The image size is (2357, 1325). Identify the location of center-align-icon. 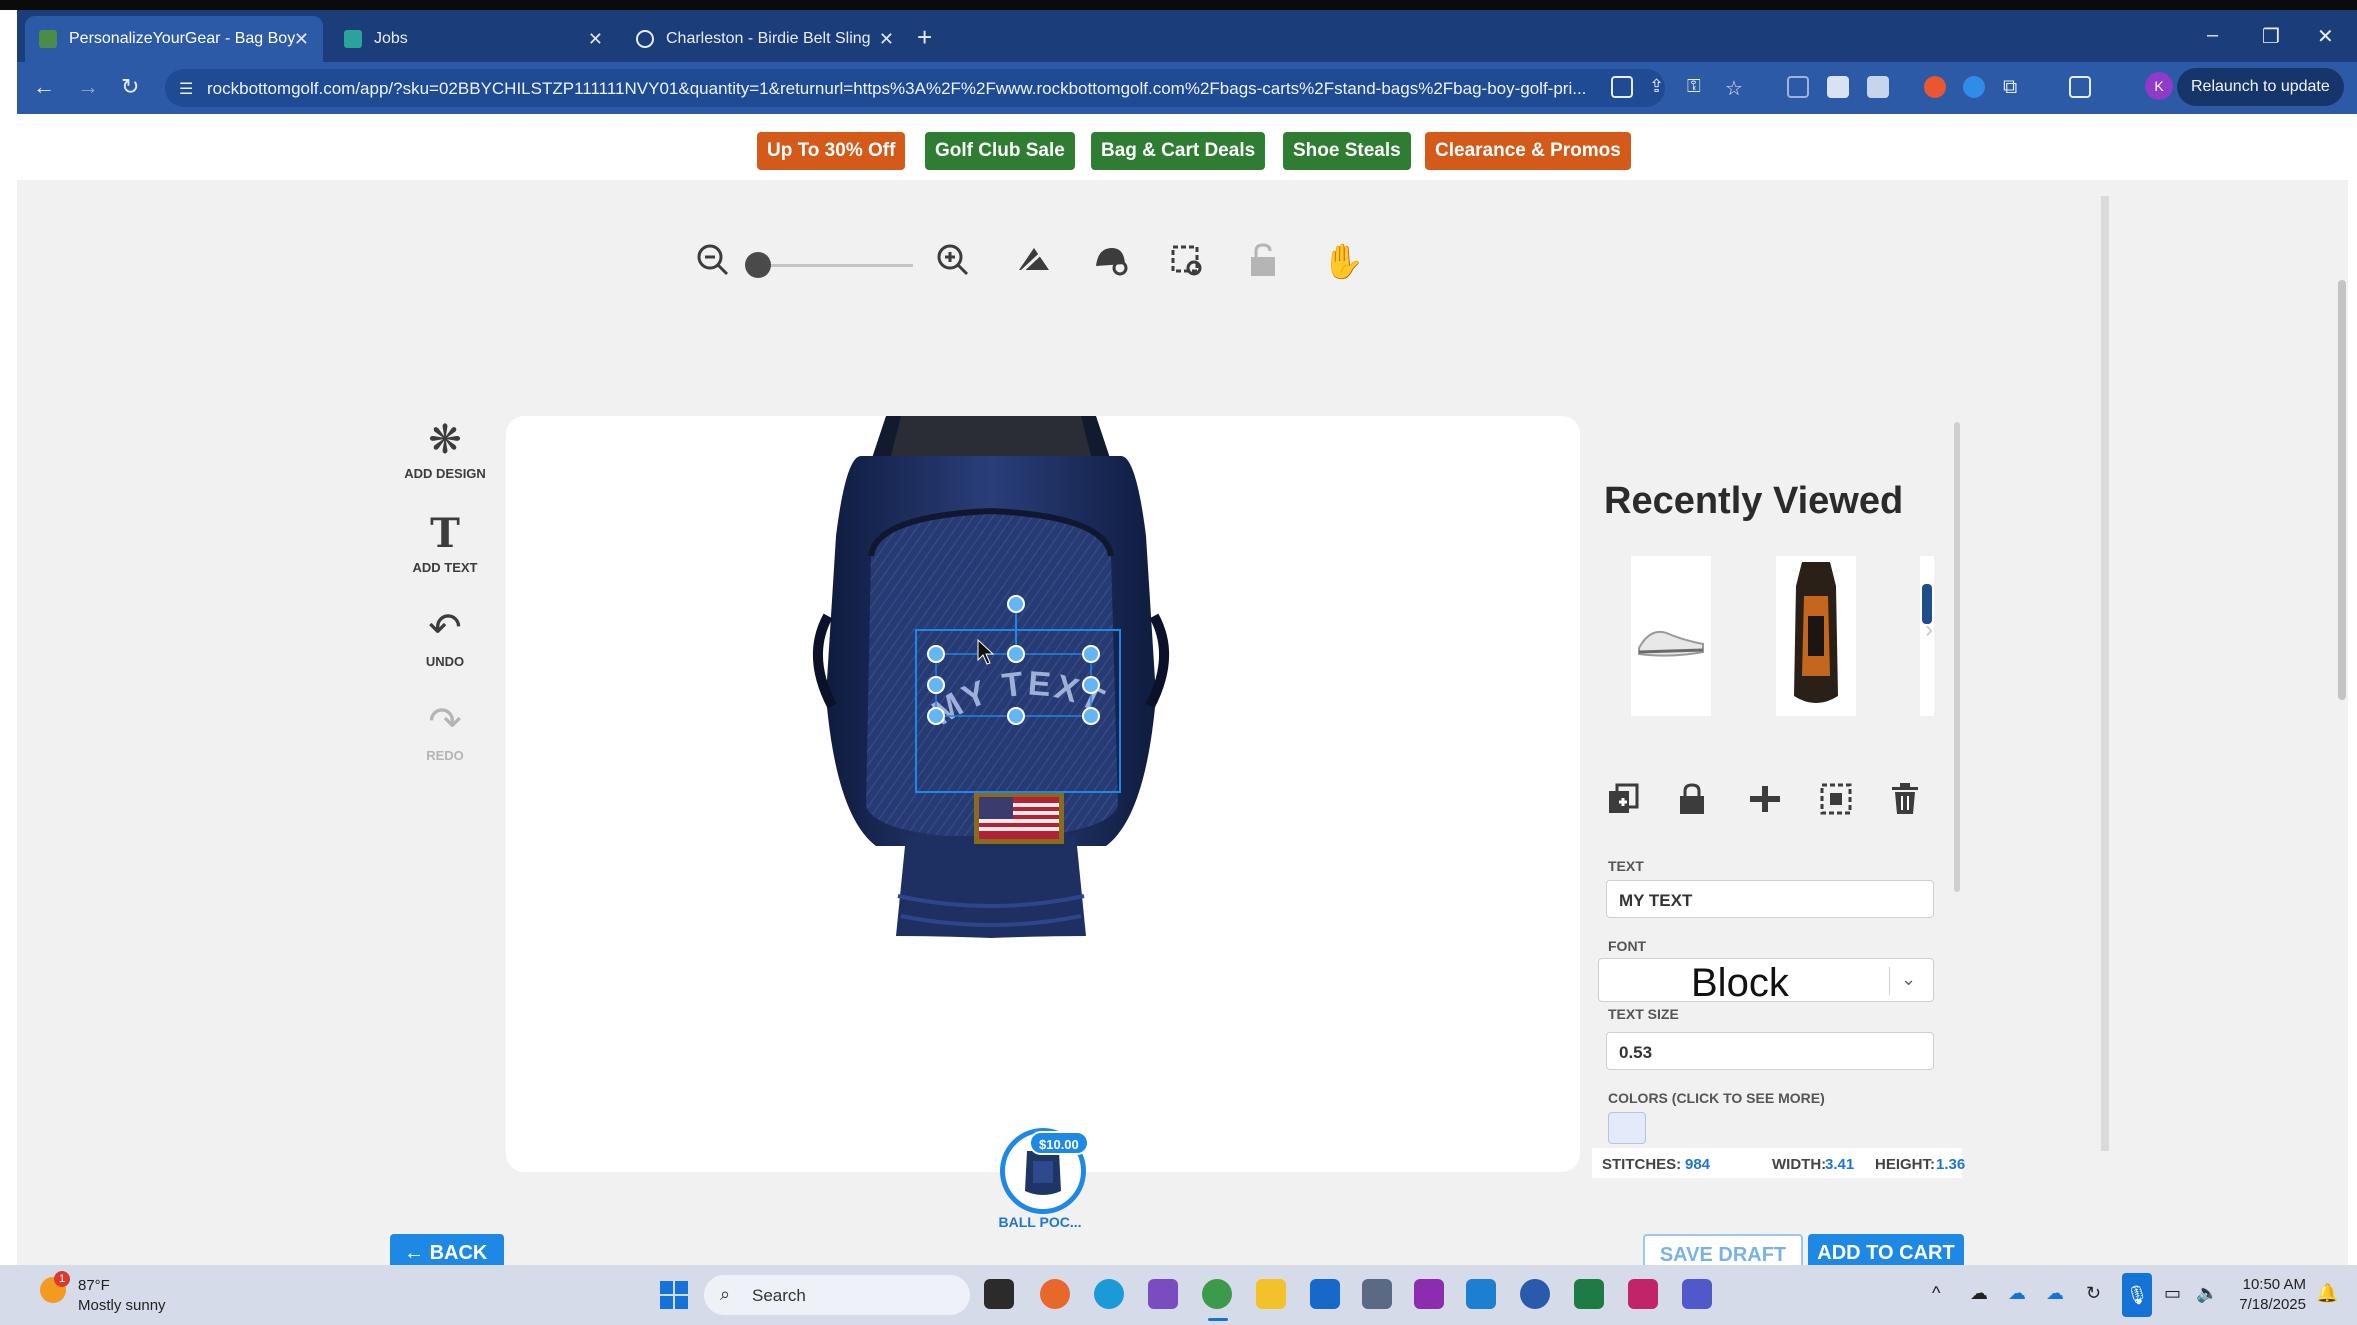
(1765, 803).